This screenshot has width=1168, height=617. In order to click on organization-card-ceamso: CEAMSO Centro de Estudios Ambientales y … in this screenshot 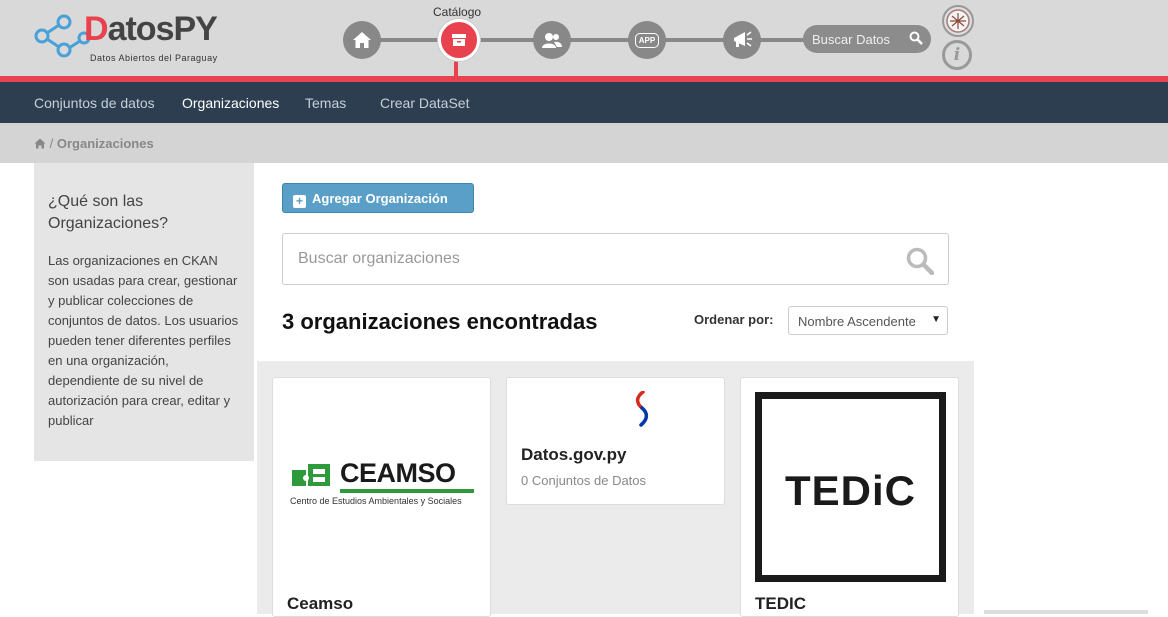, I will do `click(381, 497)`.